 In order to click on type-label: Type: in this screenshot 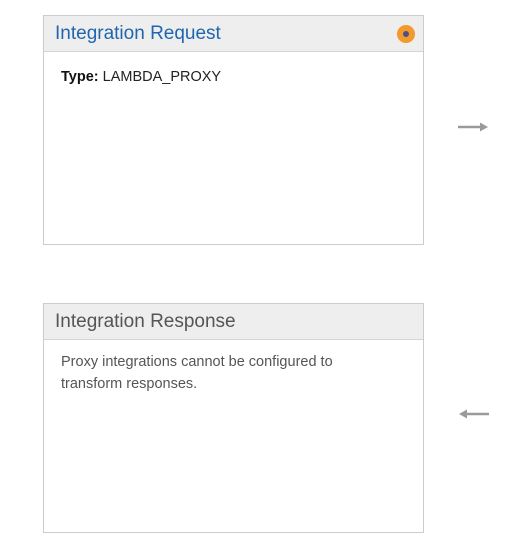, I will do `click(80, 77)`.